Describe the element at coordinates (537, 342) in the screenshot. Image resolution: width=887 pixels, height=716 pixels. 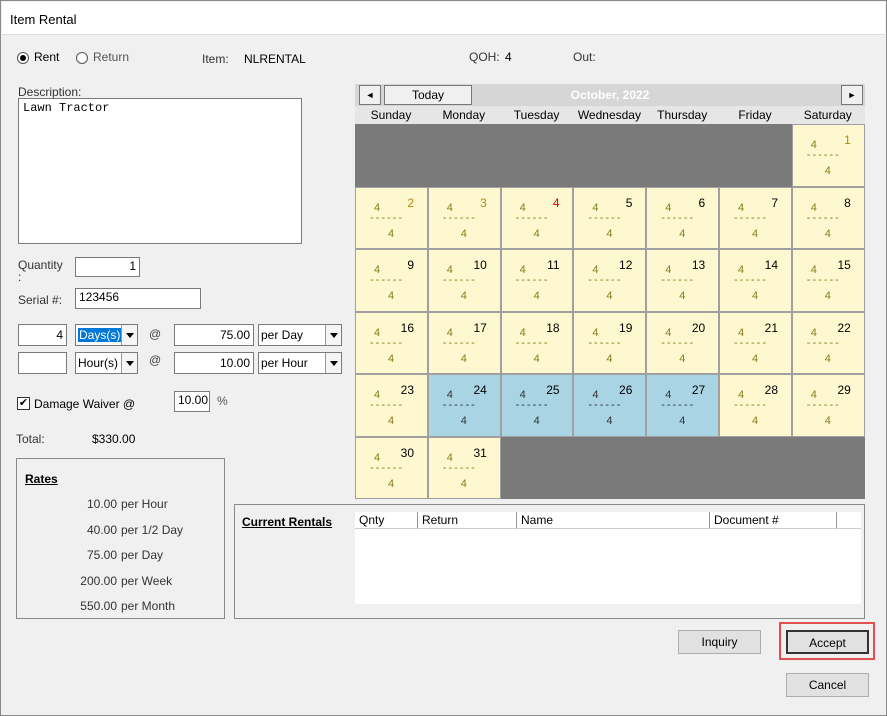
I see `calendar-day-cell: 4 18 ------ 4` at that location.